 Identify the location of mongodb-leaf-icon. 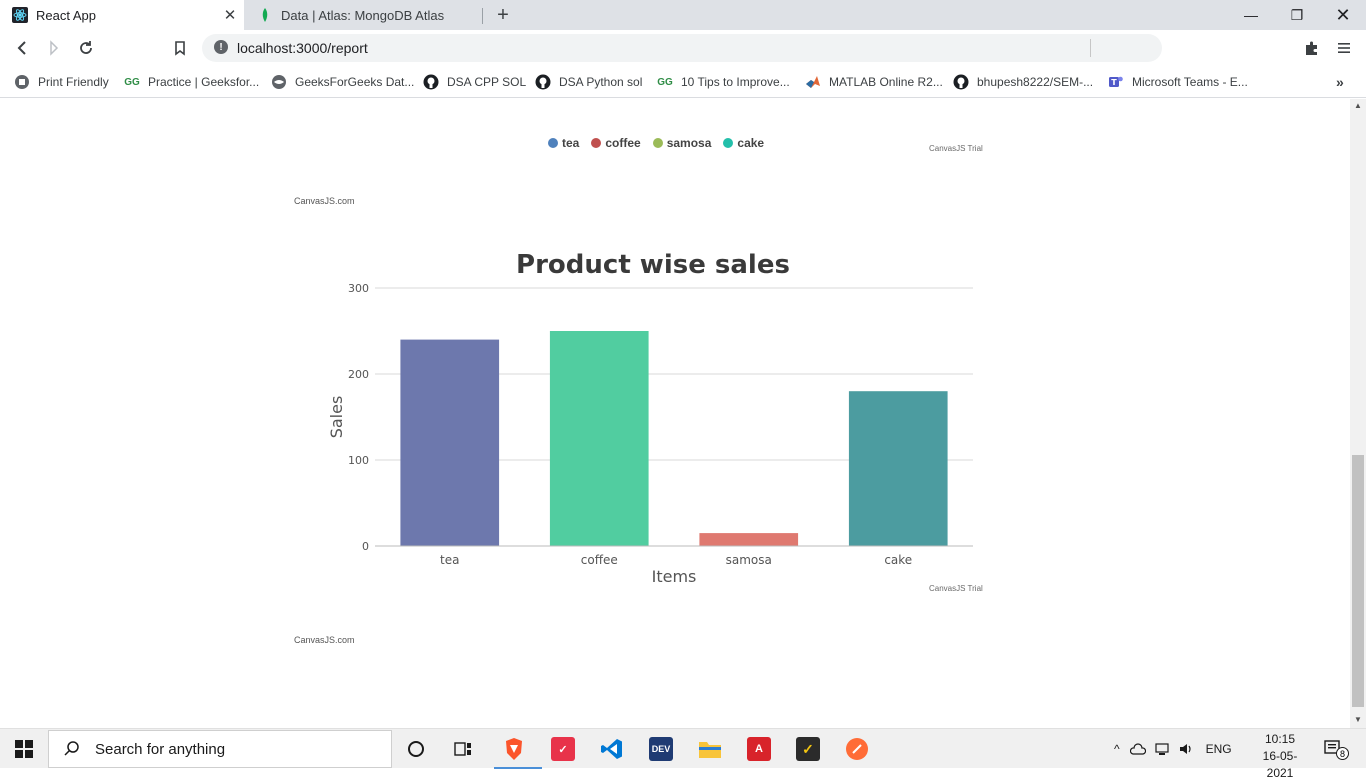
(265, 15).